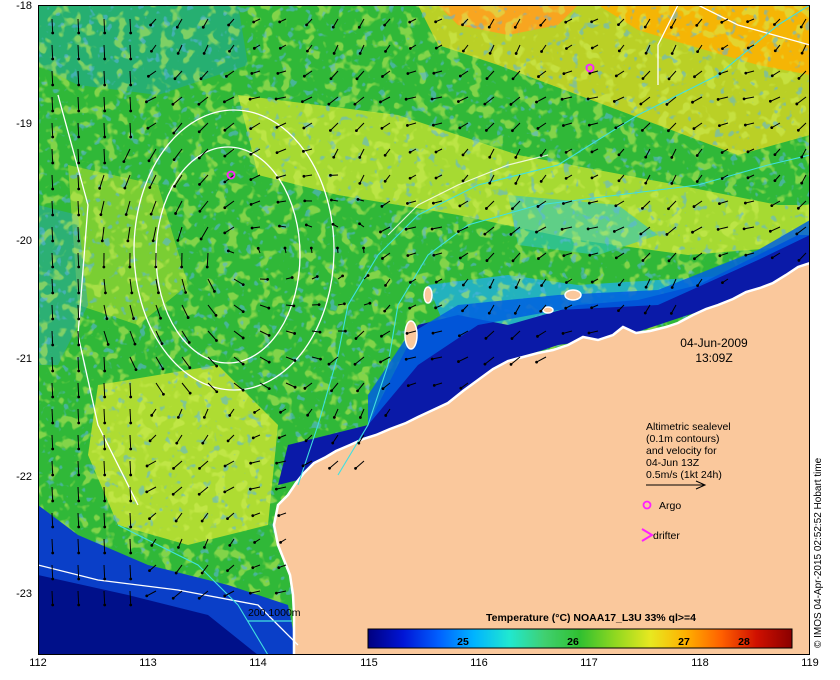 This screenshot has width=840, height=680. Describe the element at coordinates (274, 613) in the screenshot. I see `depth-legend-label: 200 1000m` at that location.